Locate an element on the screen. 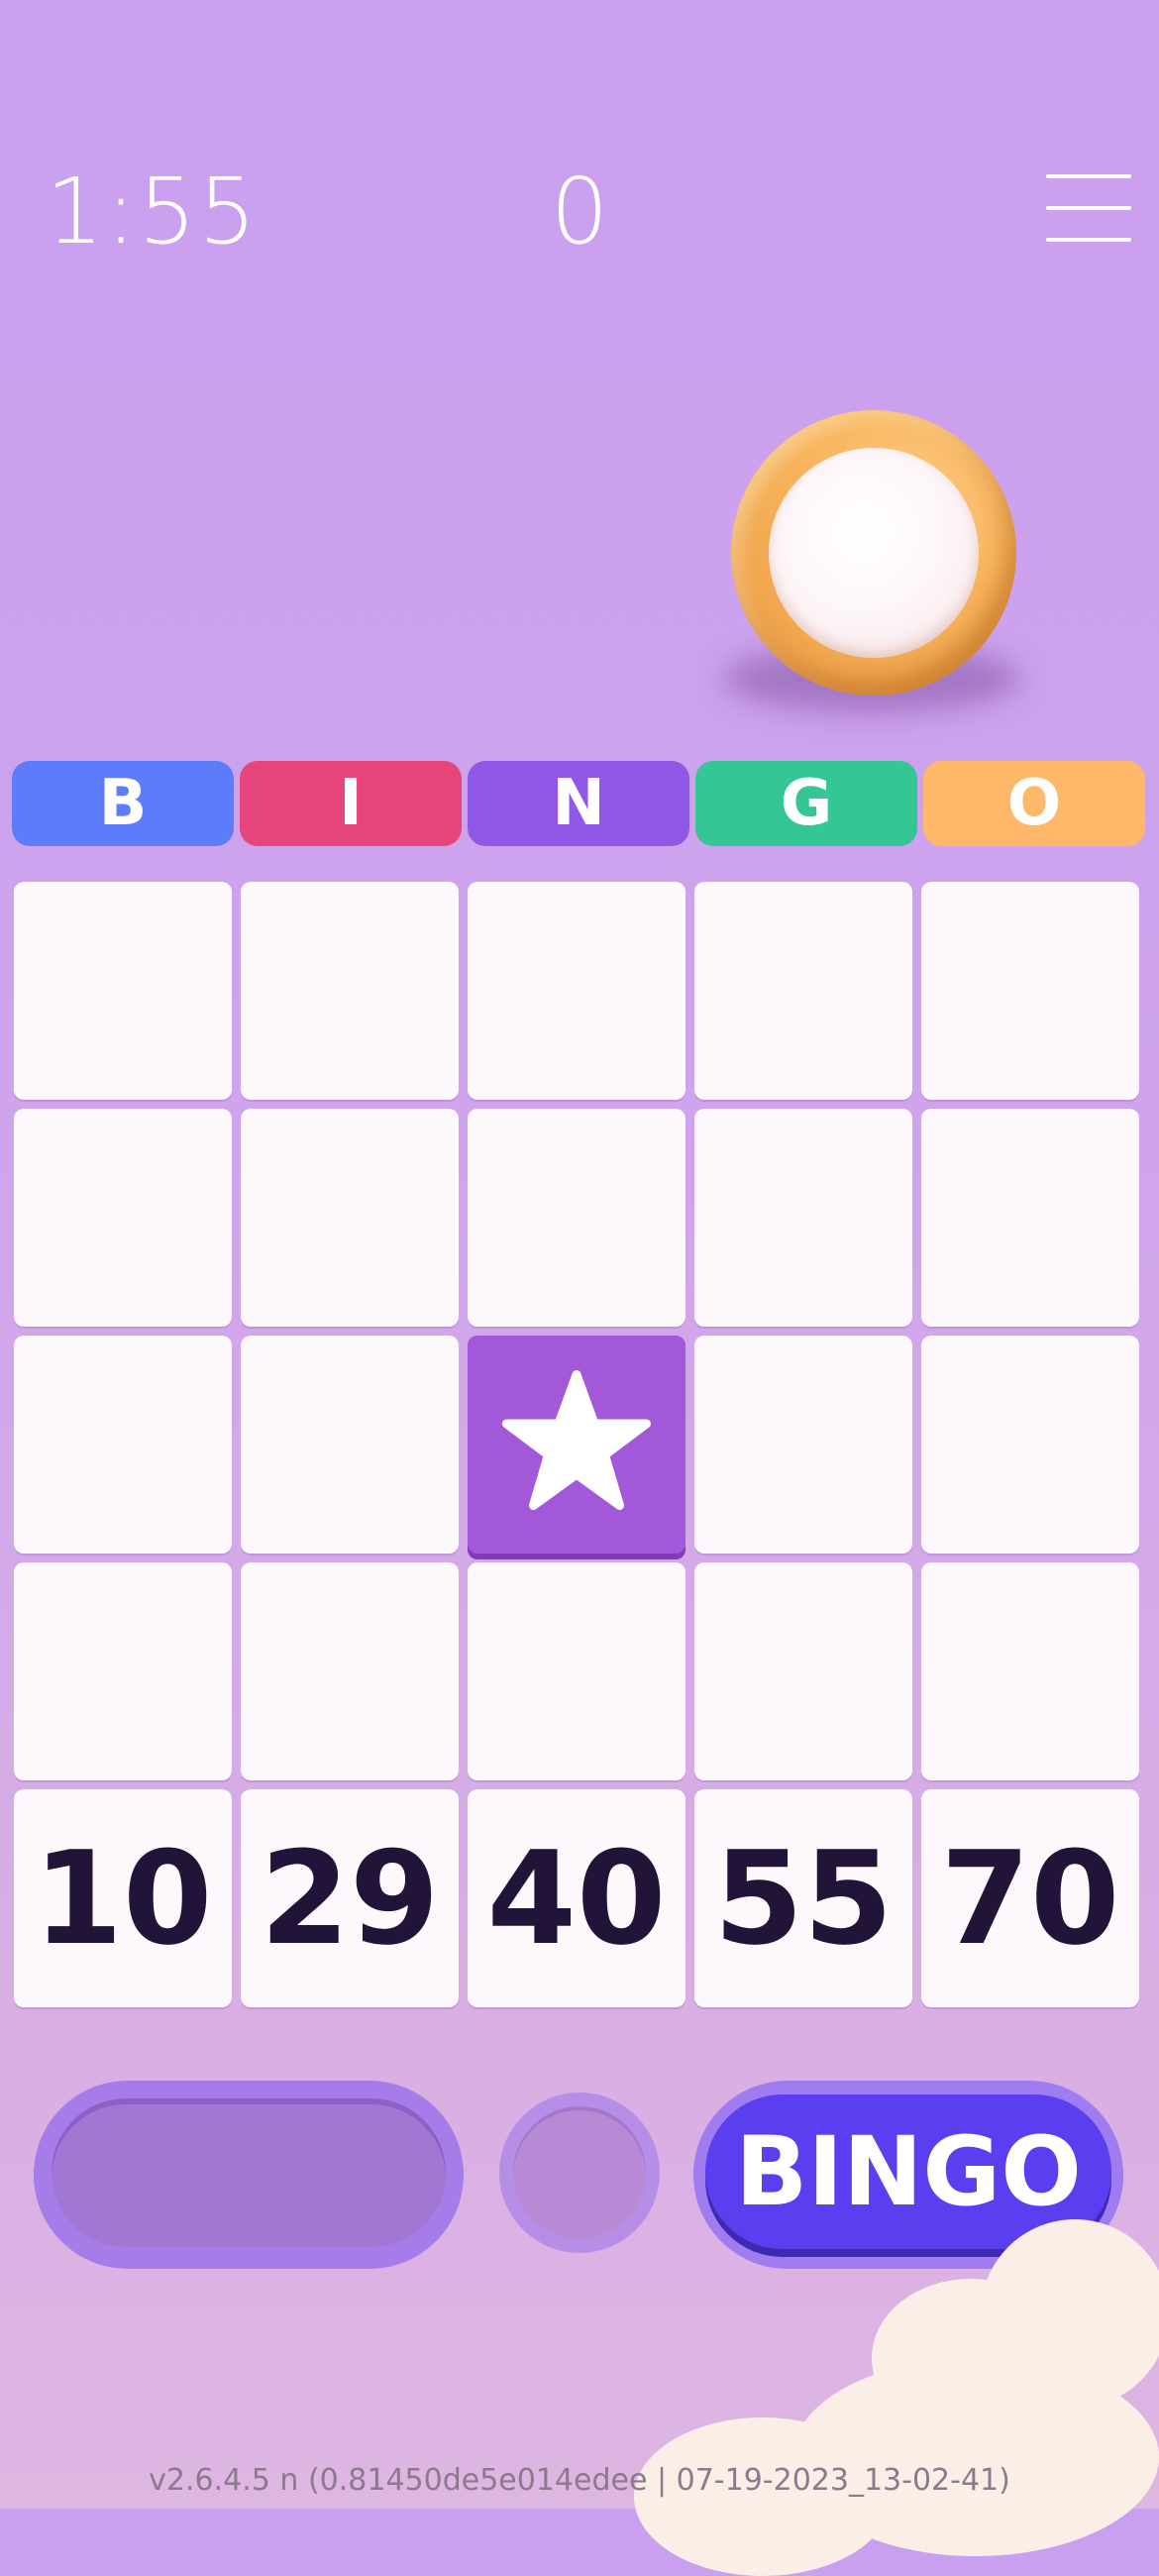 Image resolution: width=1159 pixels, height=2576 pixels. column-headers: B I N G O is located at coordinates (579, 803).